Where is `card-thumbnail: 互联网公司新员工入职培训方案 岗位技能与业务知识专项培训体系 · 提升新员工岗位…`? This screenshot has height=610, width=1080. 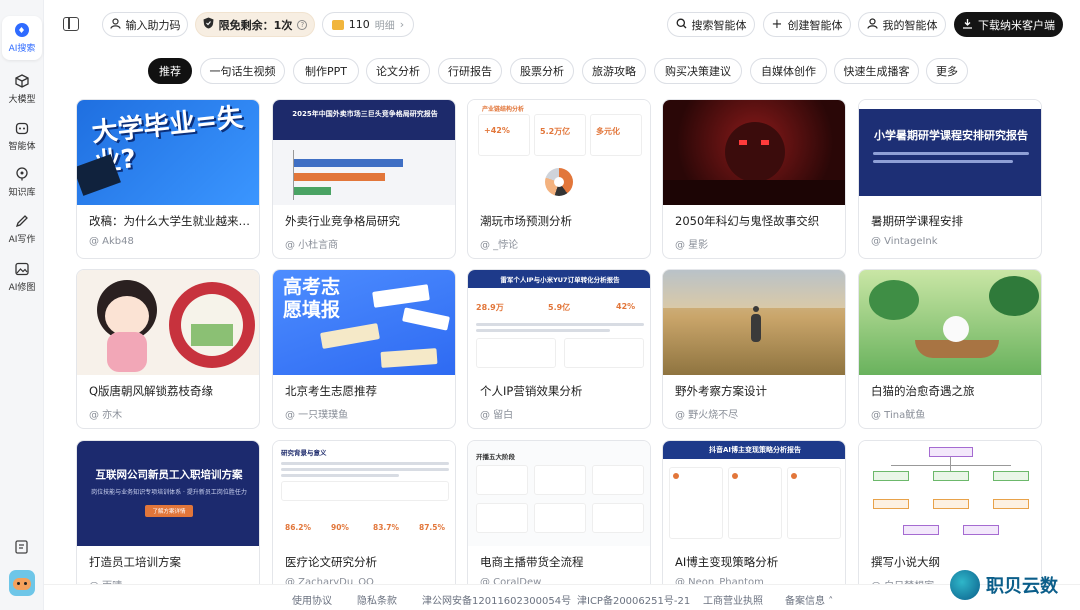 card-thumbnail: 互联网公司新员工入职培训方案 岗位技能与业务知识专项培训体系 · 提升新员工岗位… is located at coordinates (168, 493).